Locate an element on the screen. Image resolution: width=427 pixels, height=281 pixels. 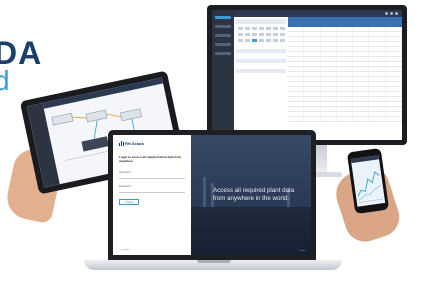
login-footer: © copyright is located at coordinates (124, 250).